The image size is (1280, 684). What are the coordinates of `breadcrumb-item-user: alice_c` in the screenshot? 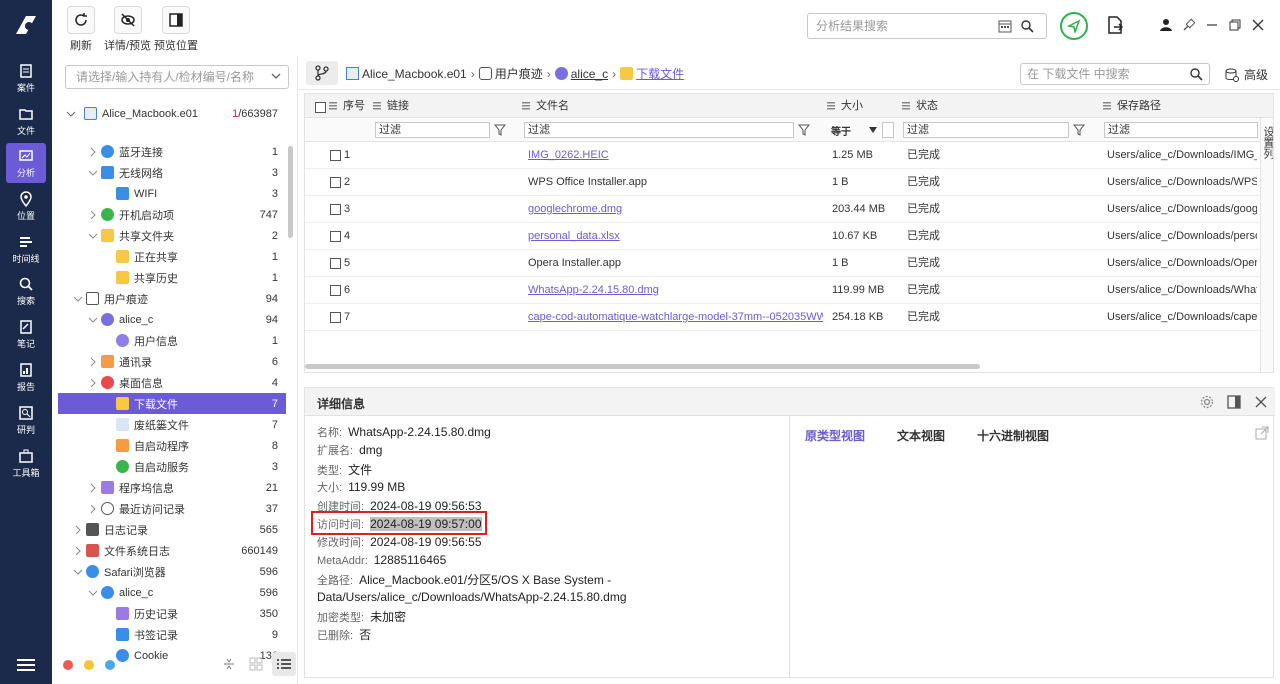 It's located at (589, 74).